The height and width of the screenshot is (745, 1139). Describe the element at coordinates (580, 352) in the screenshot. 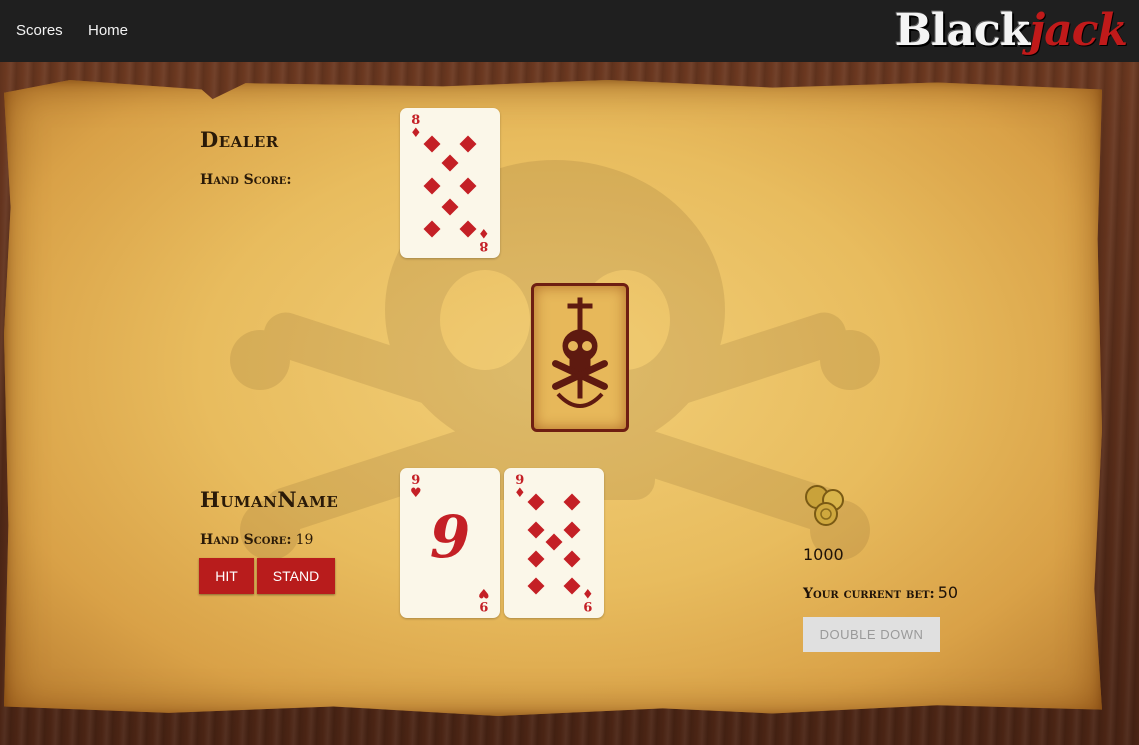

I see `skull-anchor-icon` at that location.